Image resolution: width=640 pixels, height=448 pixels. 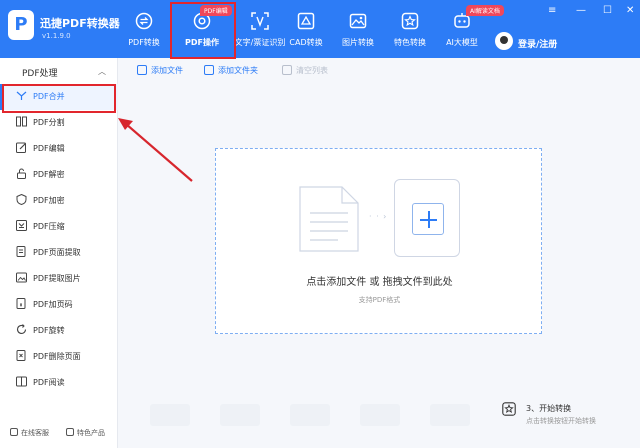 What do you see at coordinates (561, 421) in the screenshot?
I see `start-convert-hint: 点击转换按钮开始转换` at bounding box center [561, 421].